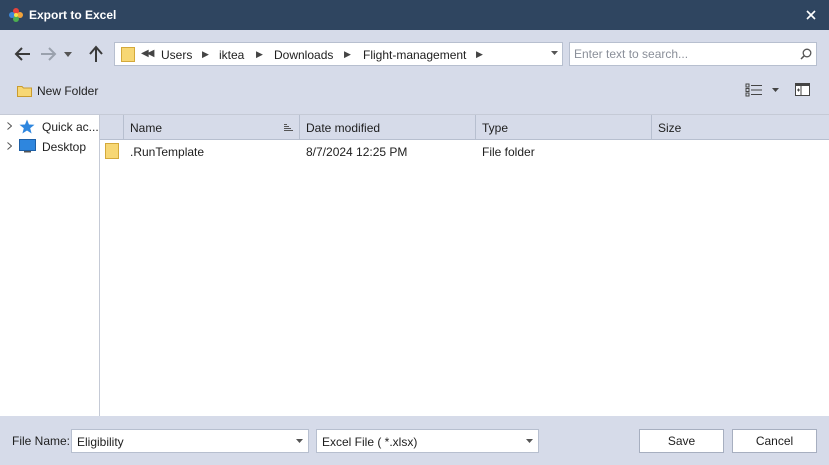 This screenshot has height=465, width=829. What do you see at coordinates (112, 127) in the screenshot?
I see `column-header-spacer` at bounding box center [112, 127].